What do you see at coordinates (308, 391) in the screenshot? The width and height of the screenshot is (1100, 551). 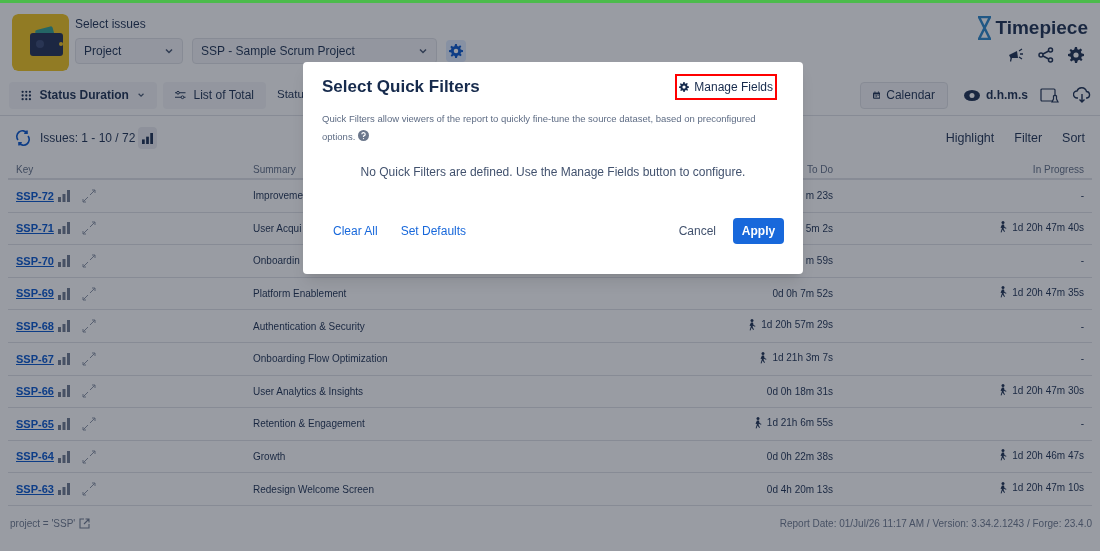 I see `summary-cell: User Analytics & Insights` at bounding box center [308, 391].